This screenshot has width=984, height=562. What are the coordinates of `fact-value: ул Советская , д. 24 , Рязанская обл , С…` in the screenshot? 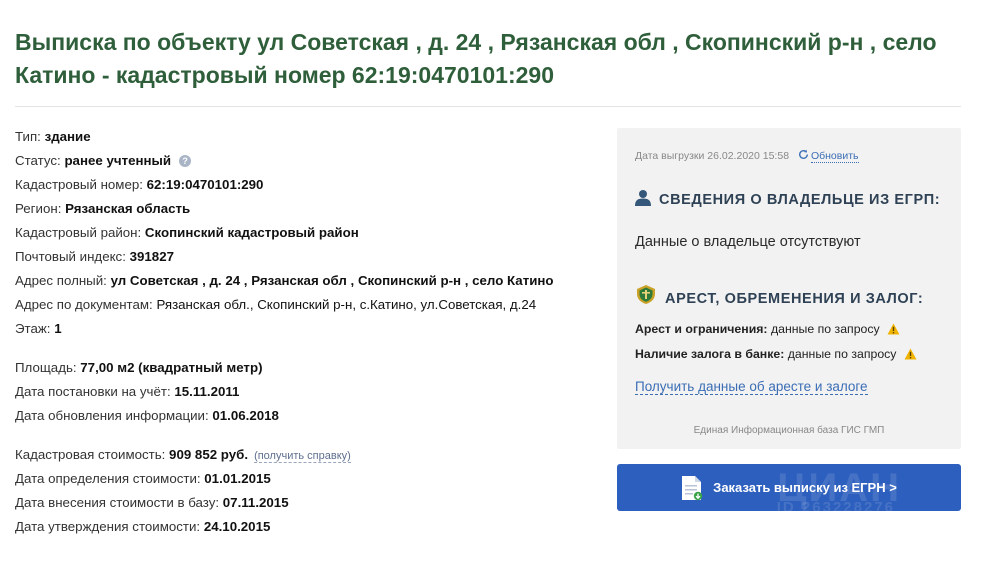 It's located at (332, 280).